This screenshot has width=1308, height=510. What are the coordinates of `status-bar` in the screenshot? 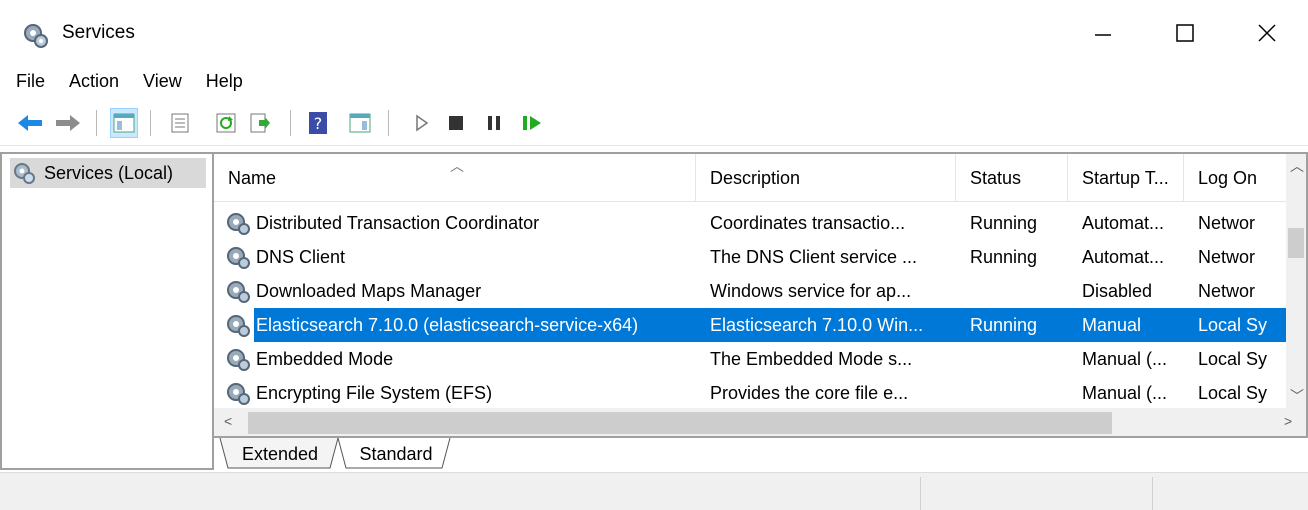 It's located at (654, 491).